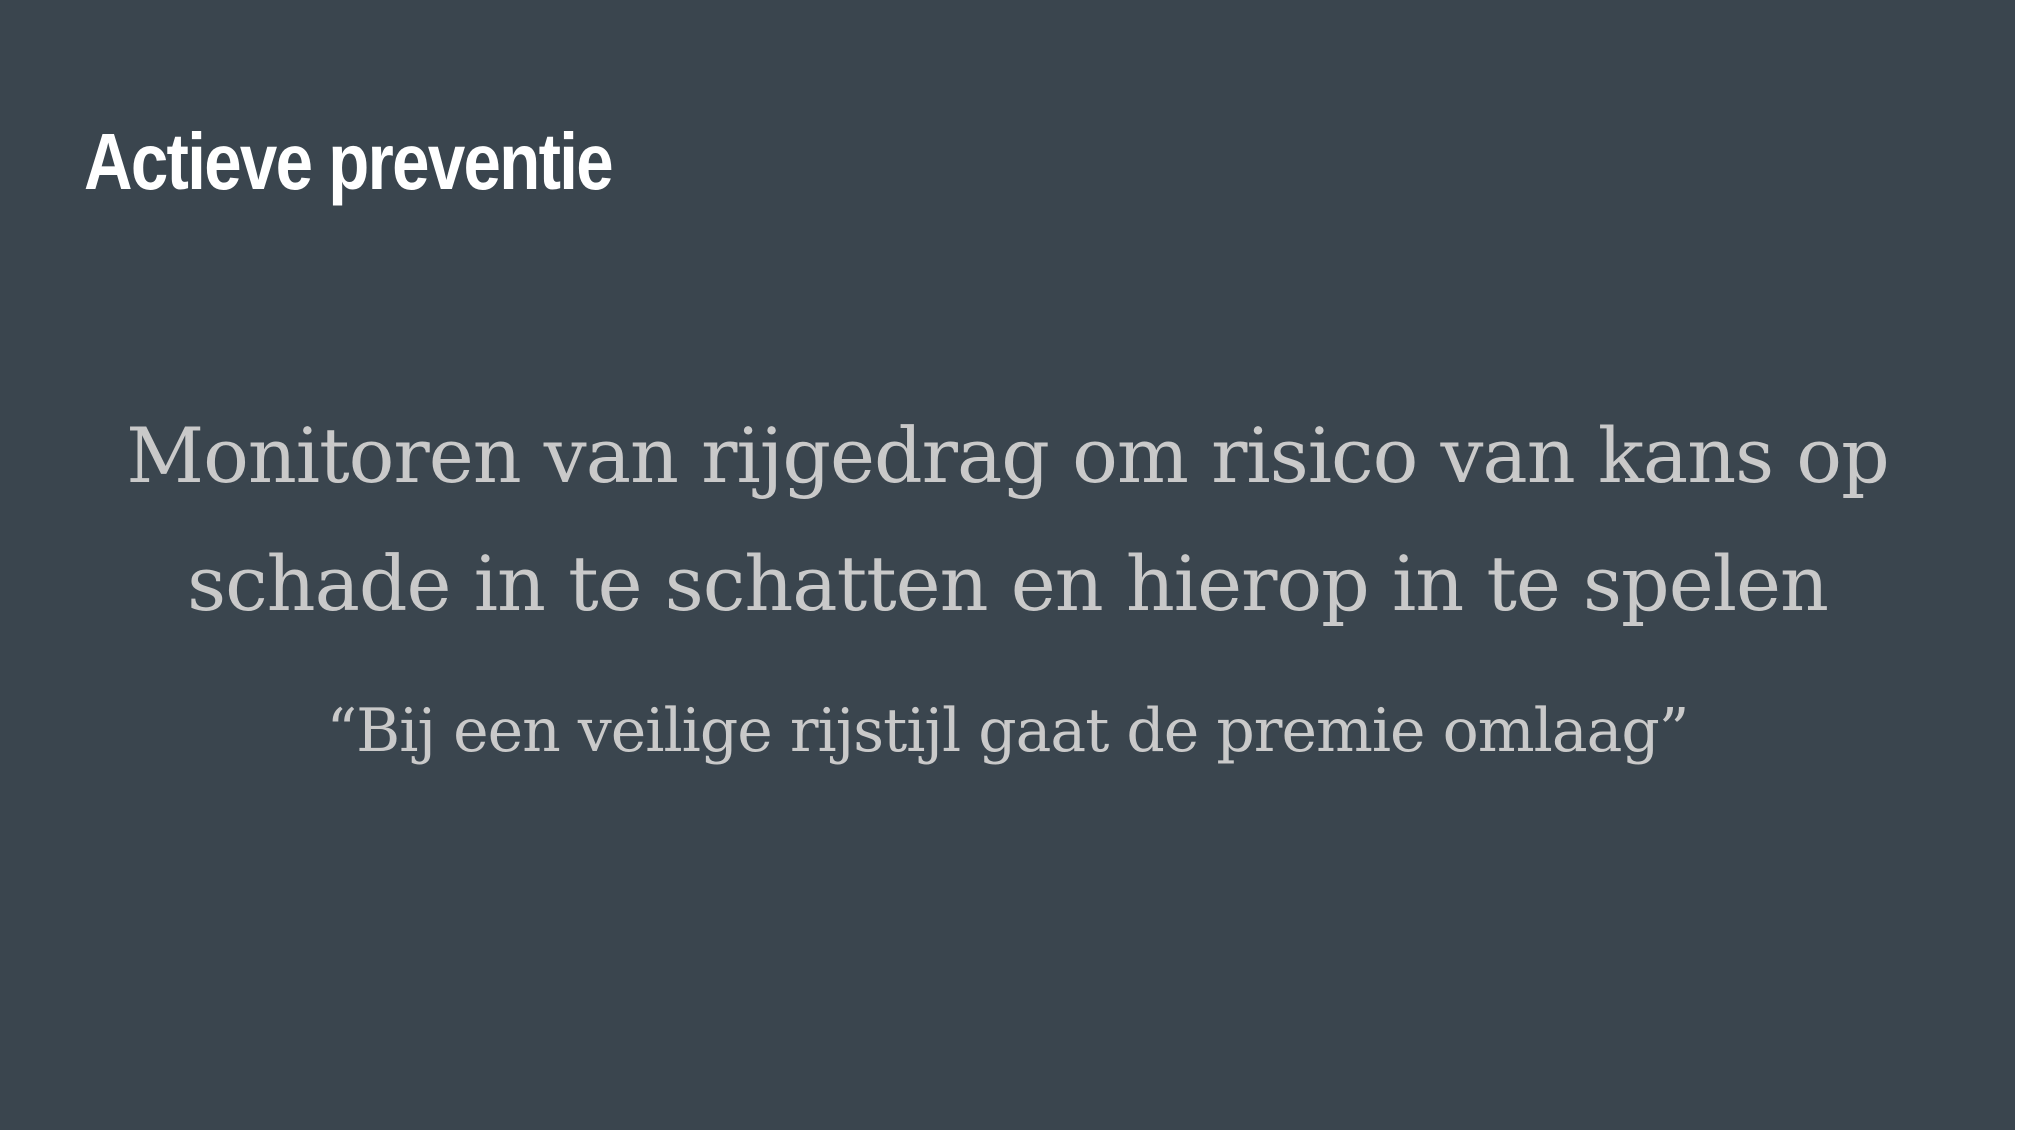 This screenshot has width=2018, height=1134. What do you see at coordinates (1009, 1132) in the screenshot?
I see `slide-bottom-border` at bounding box center [1009, 1132].